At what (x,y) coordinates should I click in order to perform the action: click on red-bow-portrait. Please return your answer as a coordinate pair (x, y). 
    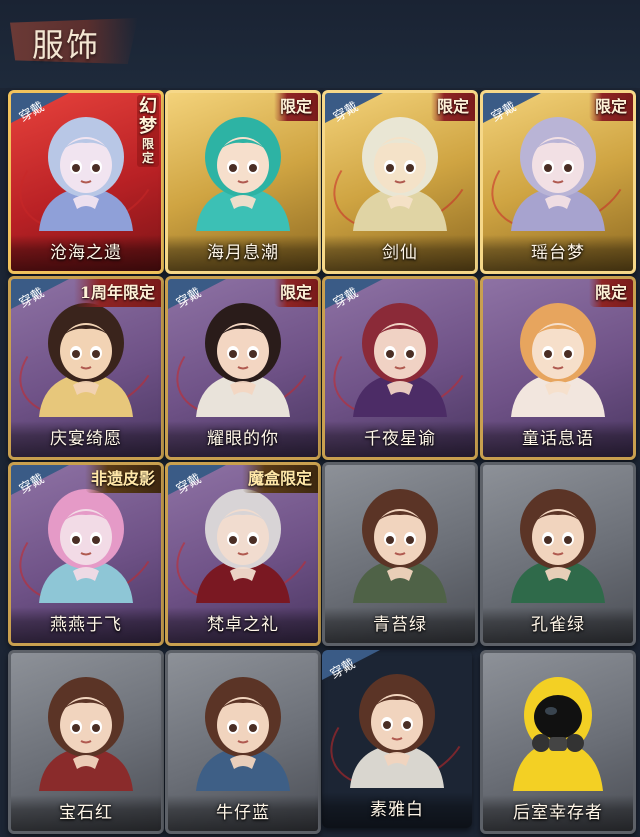
    Looking at the image, I should click on (558, 355).